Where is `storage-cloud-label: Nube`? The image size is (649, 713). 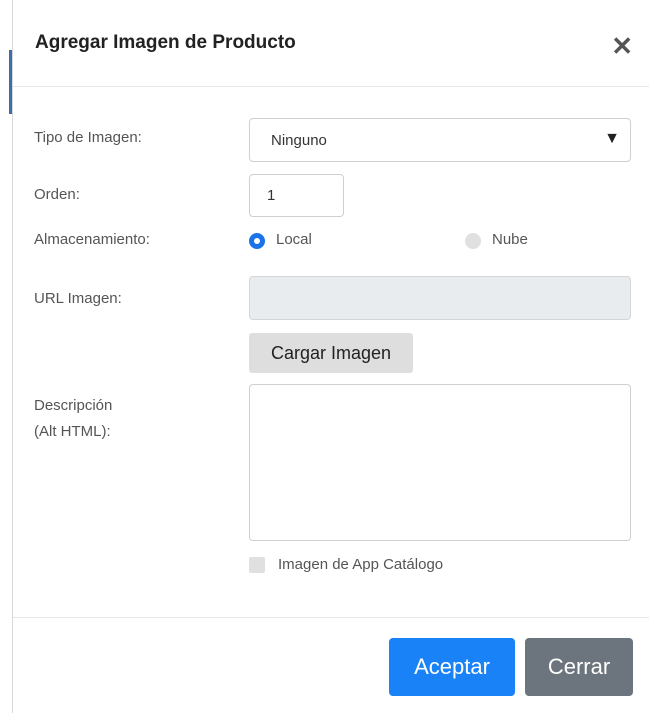 storage-cloud-label: Nube is located at coordinates (510, 239).